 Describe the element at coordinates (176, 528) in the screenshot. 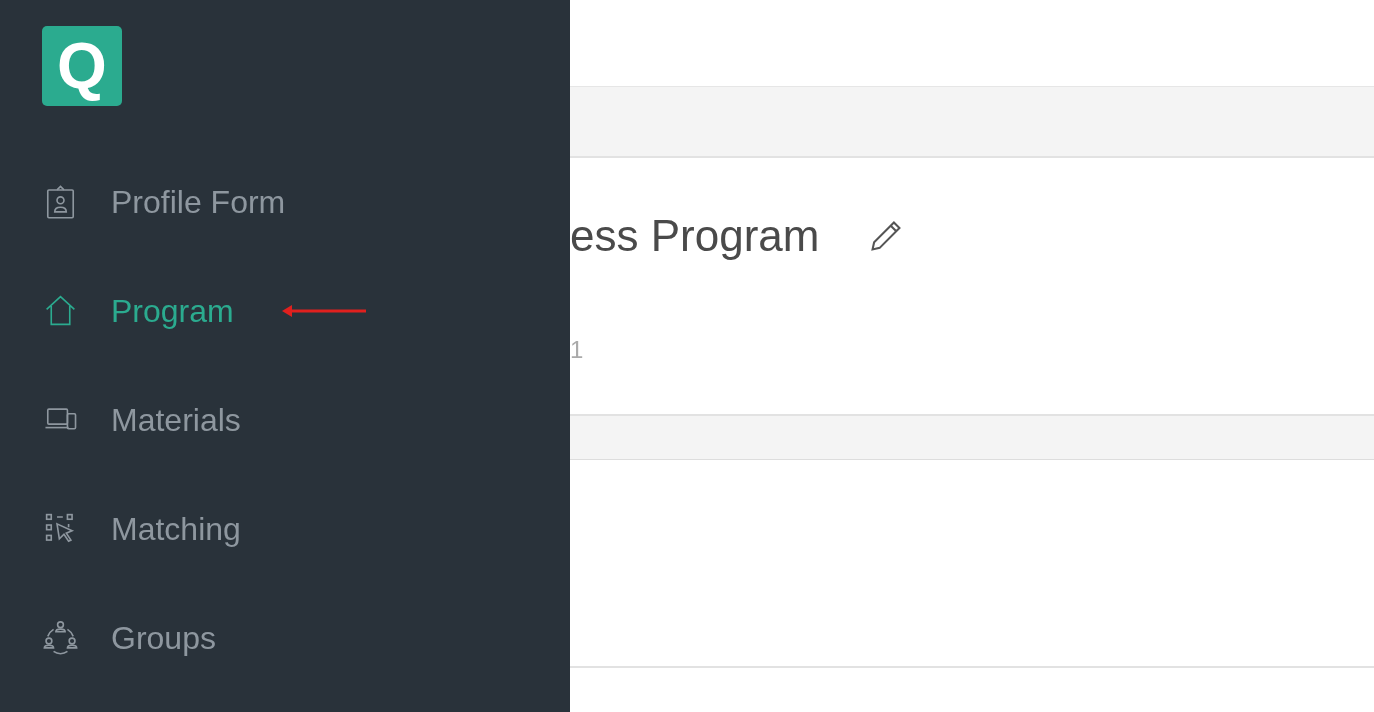

I see `sidebar-item: Matching` at that location.